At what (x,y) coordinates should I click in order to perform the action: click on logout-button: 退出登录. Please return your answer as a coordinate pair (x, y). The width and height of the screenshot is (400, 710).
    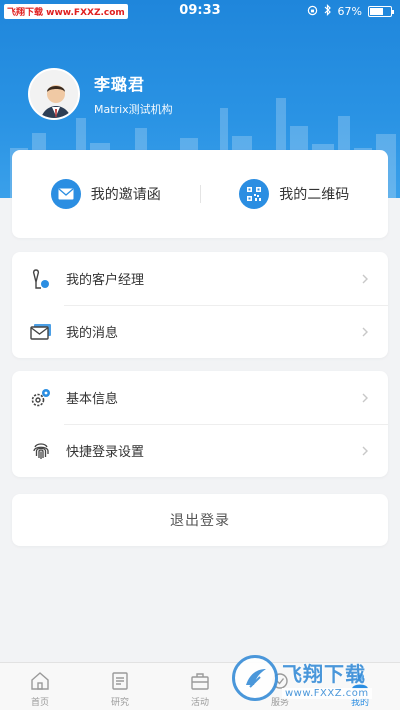
    Looking at the image, I should click on (200, 520).